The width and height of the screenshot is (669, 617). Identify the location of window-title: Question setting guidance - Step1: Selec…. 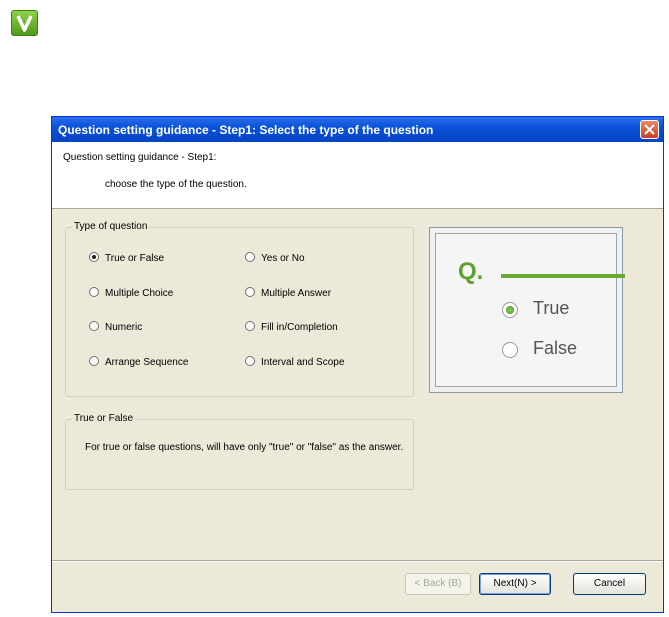
(246, 130).